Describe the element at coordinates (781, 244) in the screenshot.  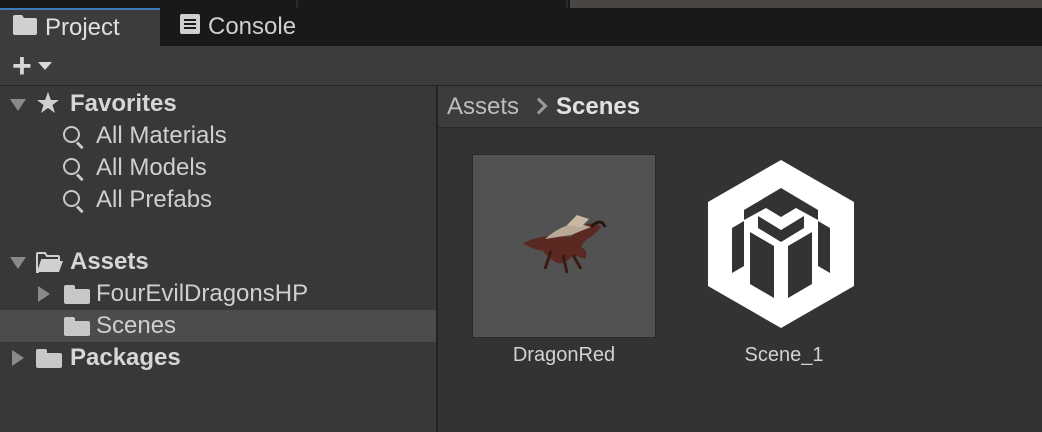
I see `unity-scene-icon` at that location.